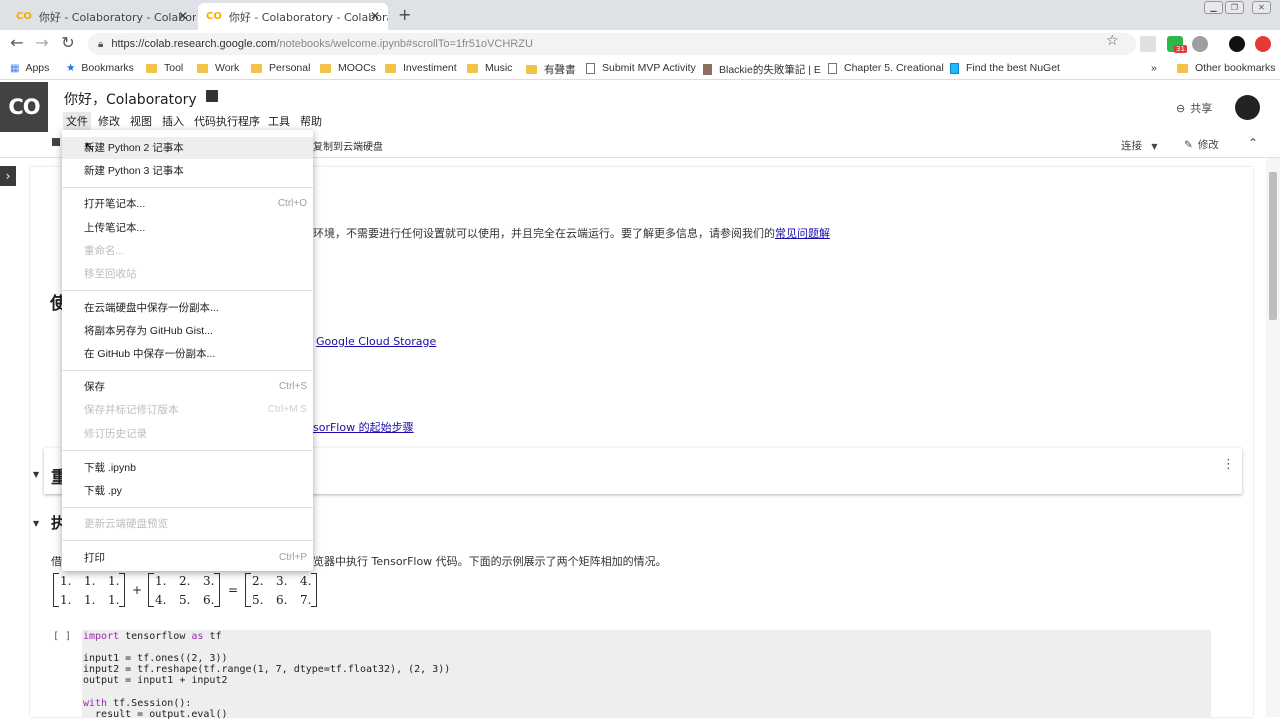 The width and height of the screenshot is (1280, 720). Describe the element at coordinates (185, 581) in the screenshot. I see `matrix-cell: 2.` at that location.